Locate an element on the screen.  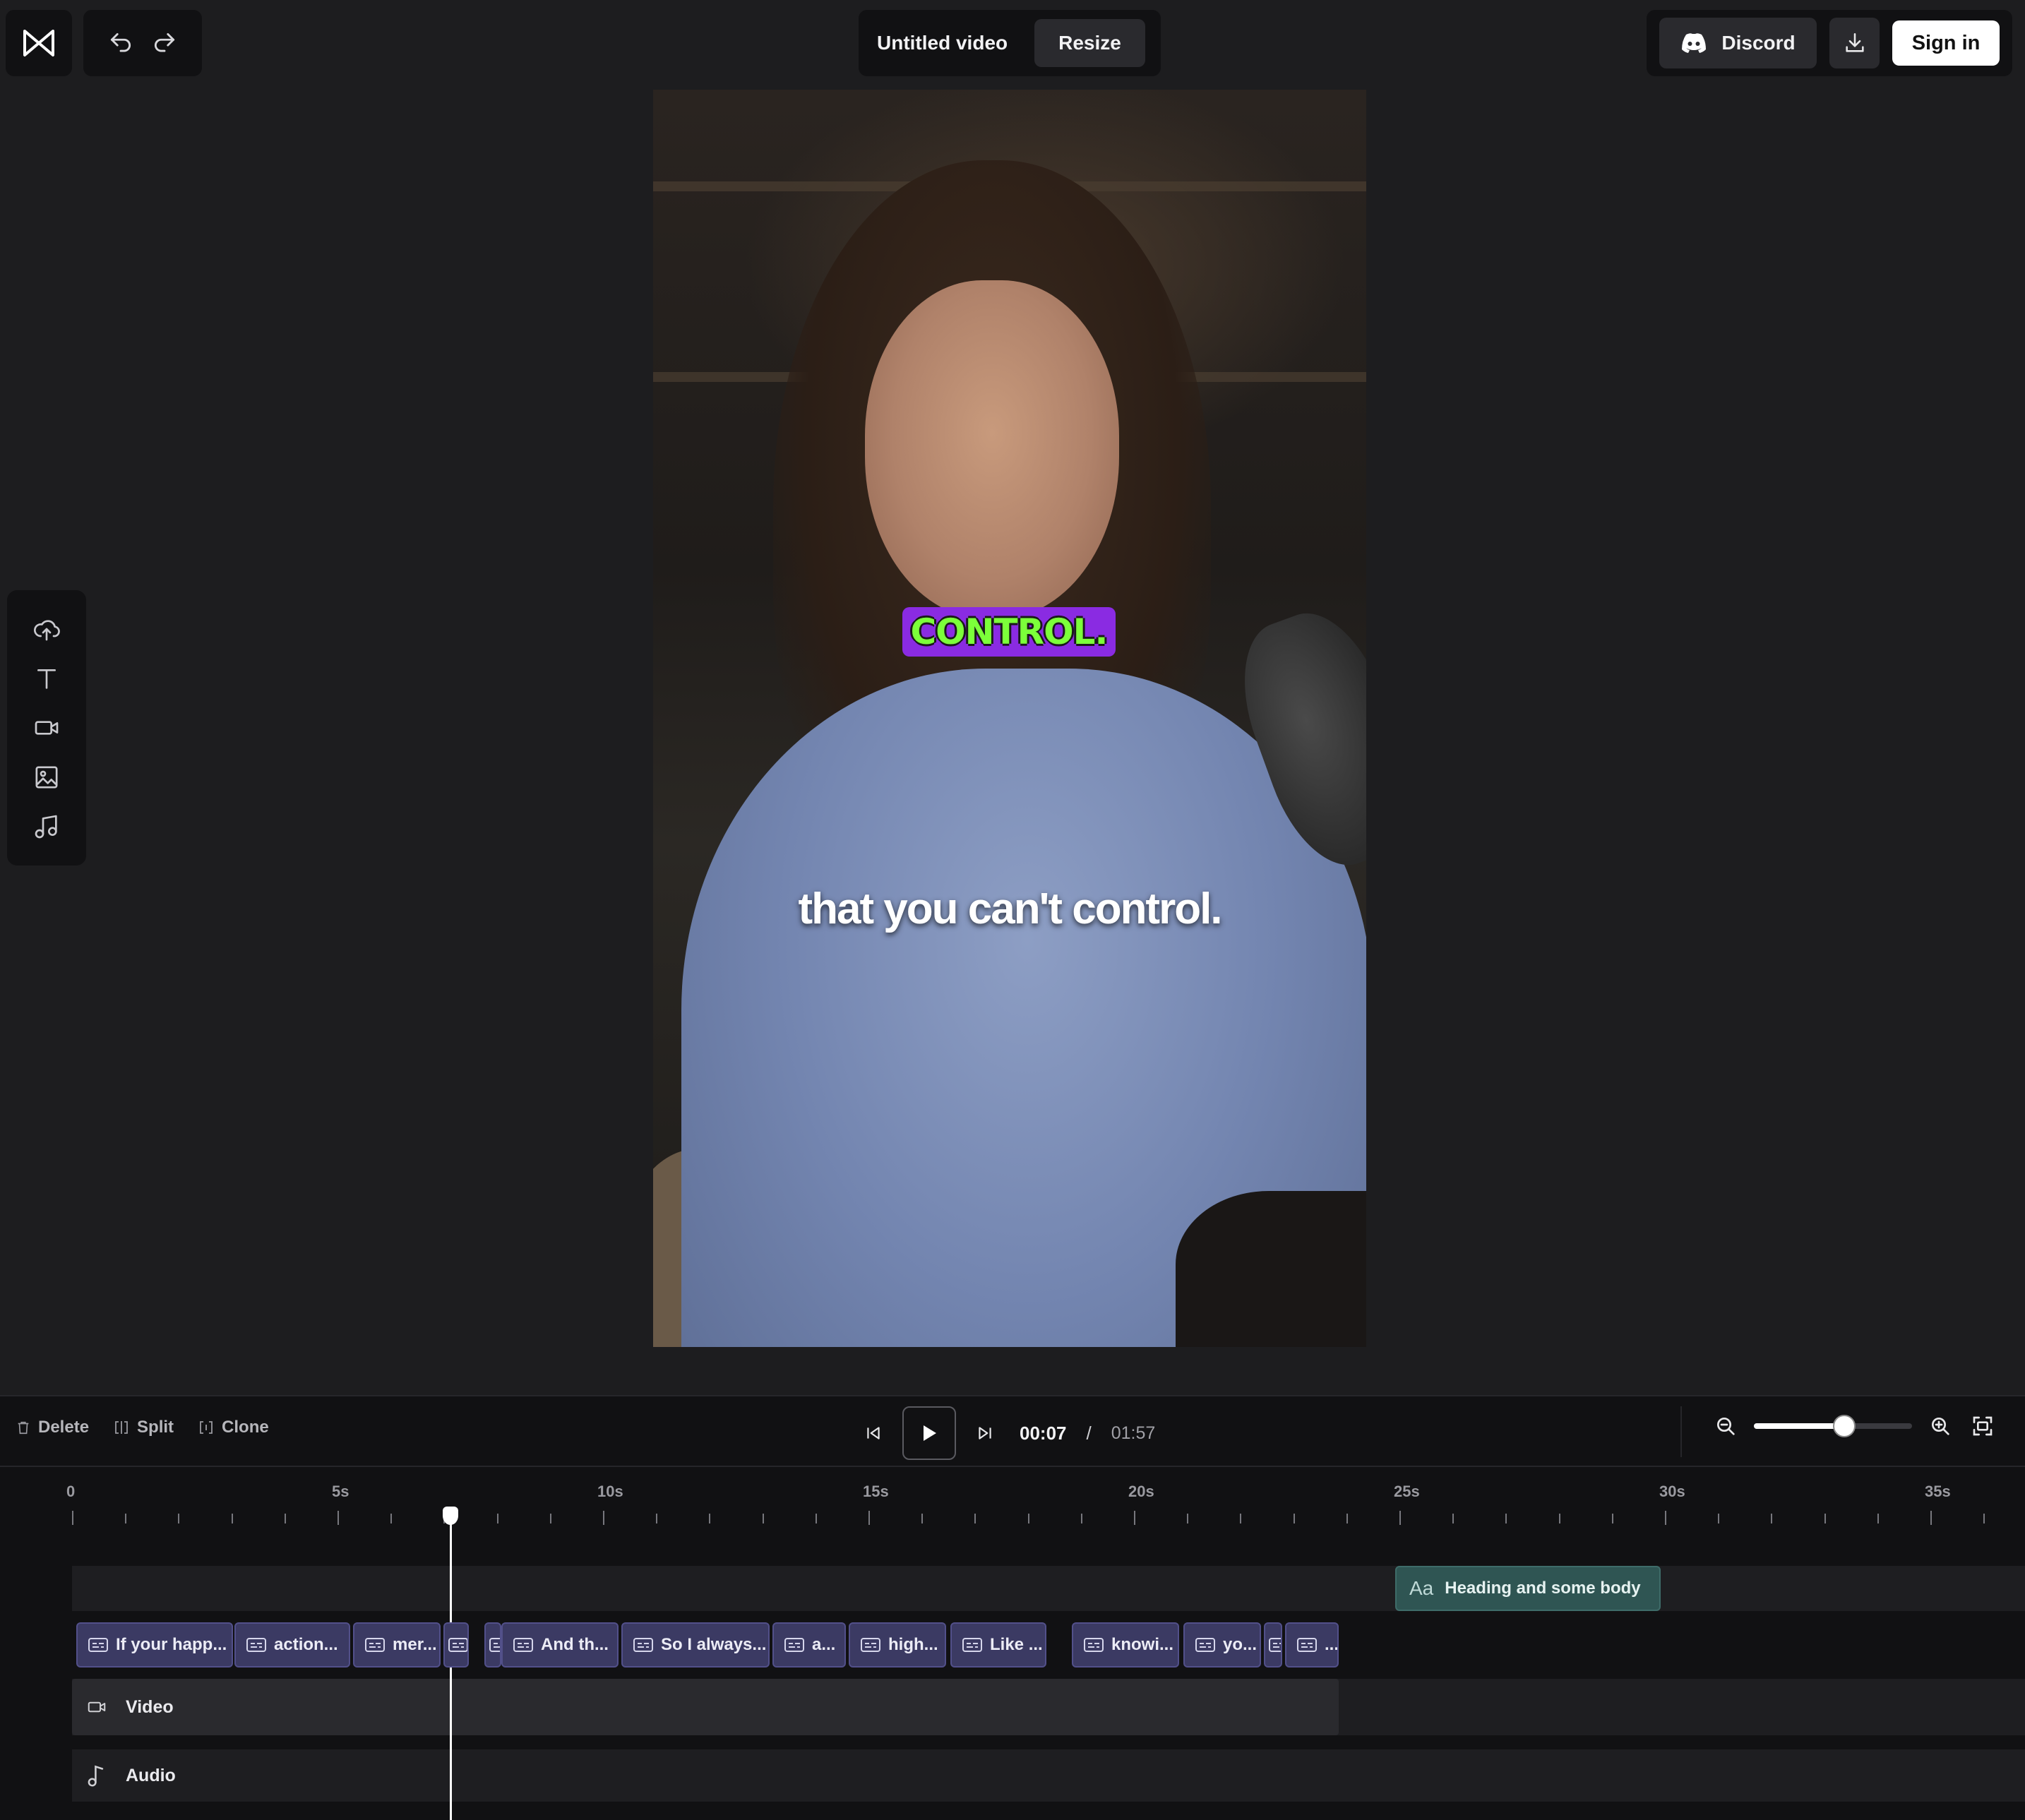
playhead-handle is located at coordinates (450, 1516).